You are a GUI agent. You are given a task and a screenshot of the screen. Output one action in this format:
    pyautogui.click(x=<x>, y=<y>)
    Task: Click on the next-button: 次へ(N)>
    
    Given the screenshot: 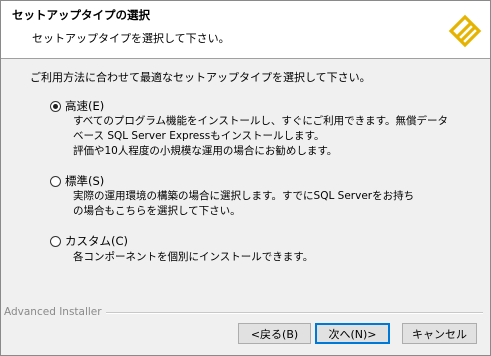 What is the action you would take?
    pyautogui.click(x=352, y=333)
    